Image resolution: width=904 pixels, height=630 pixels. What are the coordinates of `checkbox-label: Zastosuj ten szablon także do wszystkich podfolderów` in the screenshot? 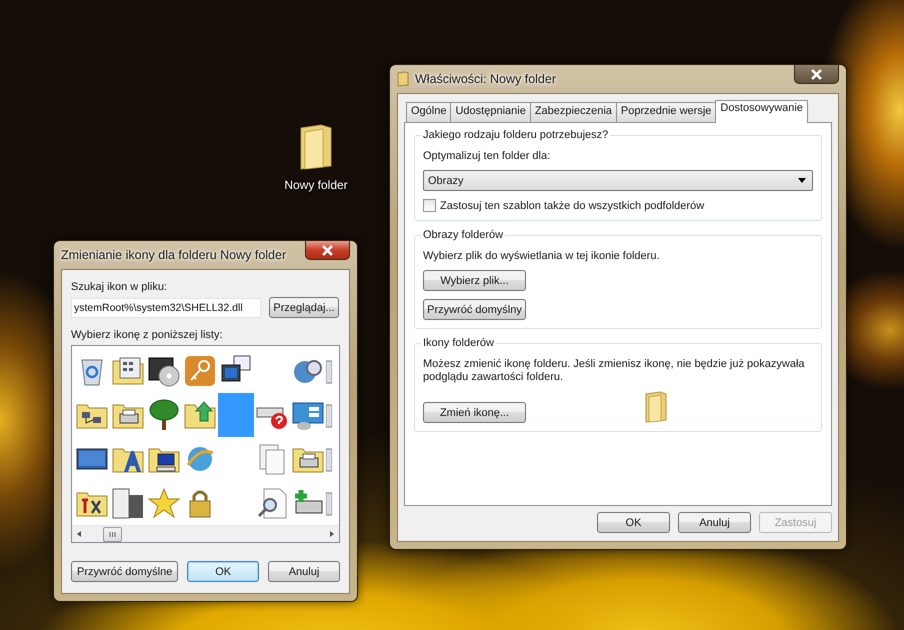 It's located at (572, 206).